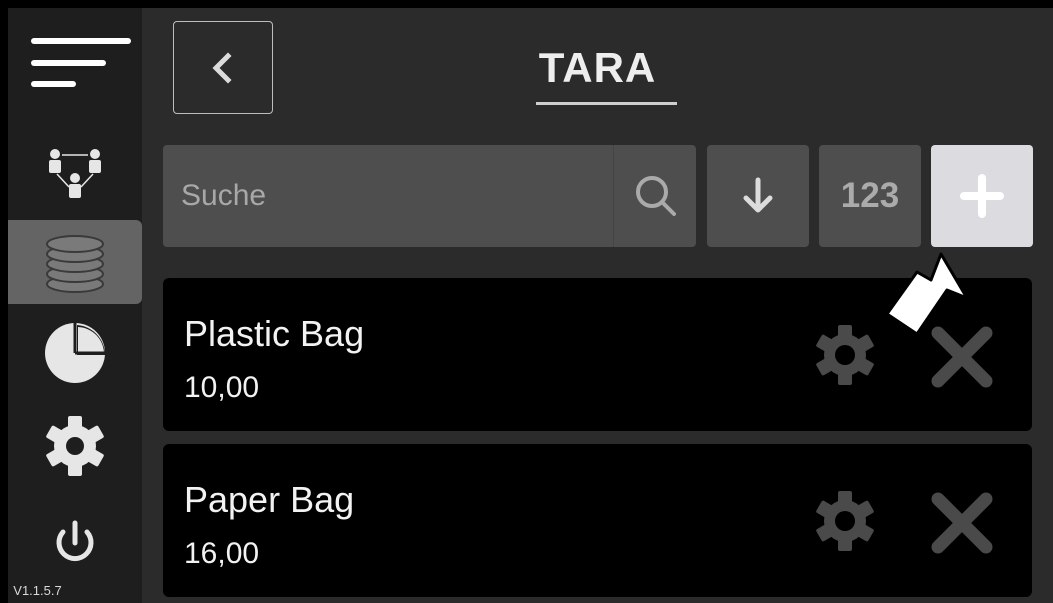 The height and width of the screenshot is (603, 1053). Describe the element at coordinates (222, 553) in the screenshot. I see `item-value: 16,00` at that location.